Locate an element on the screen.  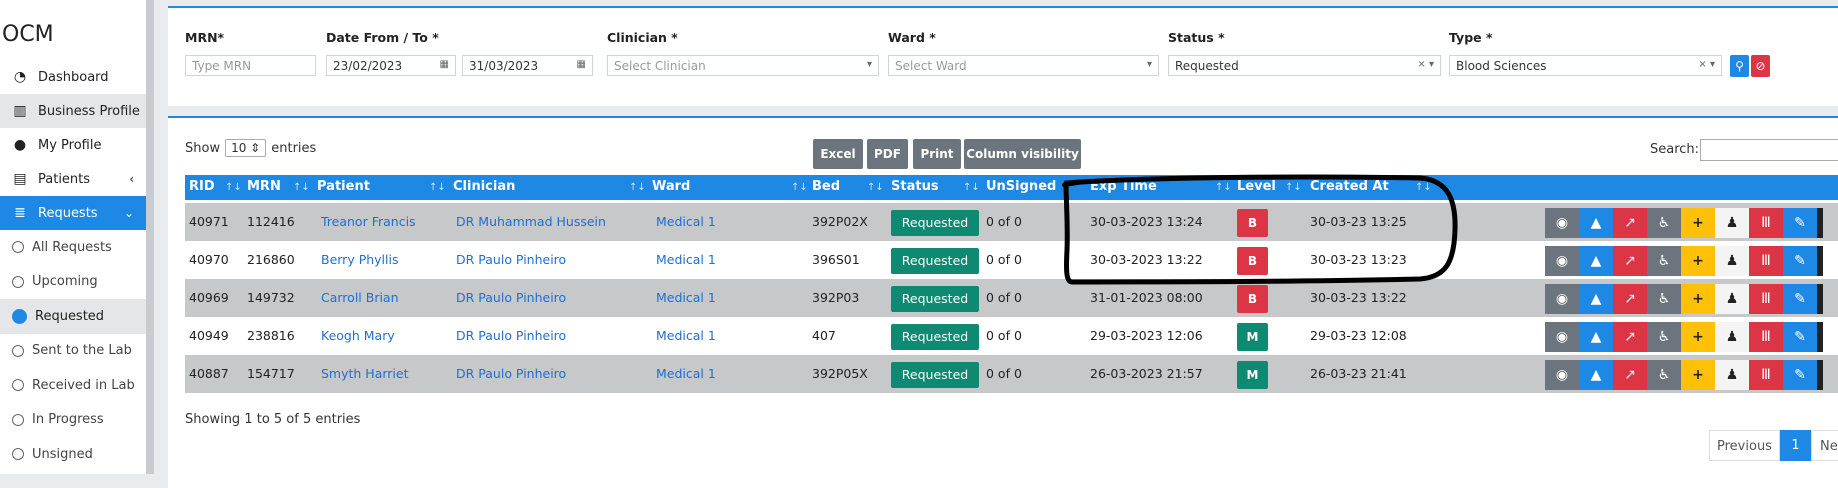
mrn-input: Type MRN is located at coordinates (250, 65).